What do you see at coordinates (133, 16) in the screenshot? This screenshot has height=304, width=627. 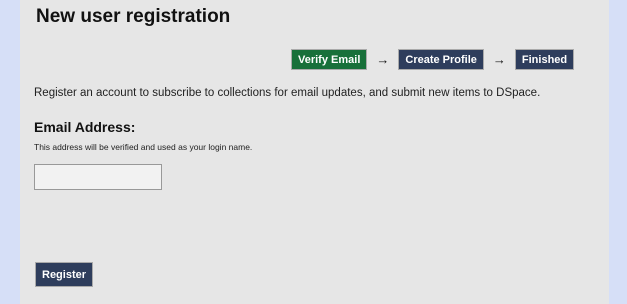 I see `page-title: New user registration` at bounding box center [133, 16].